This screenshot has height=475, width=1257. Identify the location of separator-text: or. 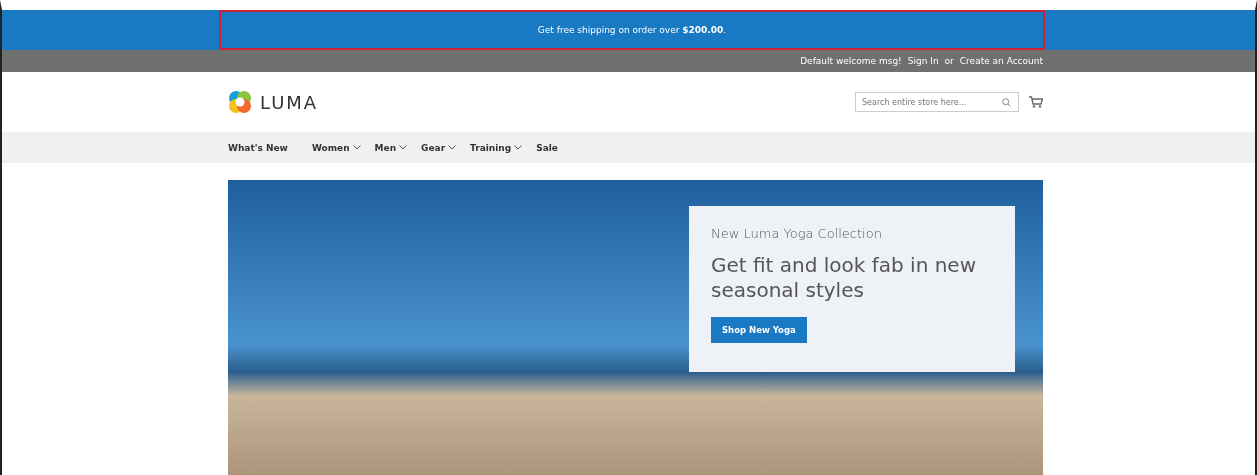
(949, 61).